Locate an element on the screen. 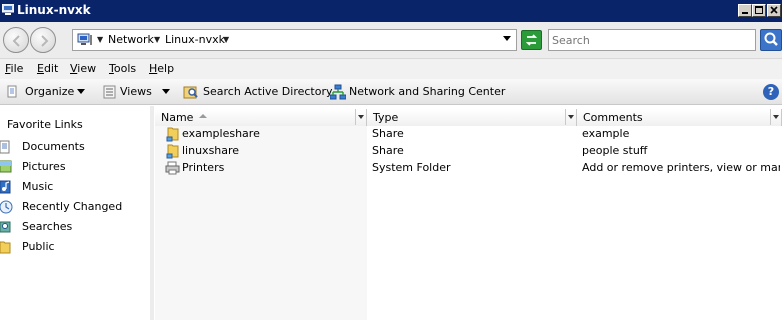 The image size is (782, 320). active-directory-icon is located at coordinates (190, 92).